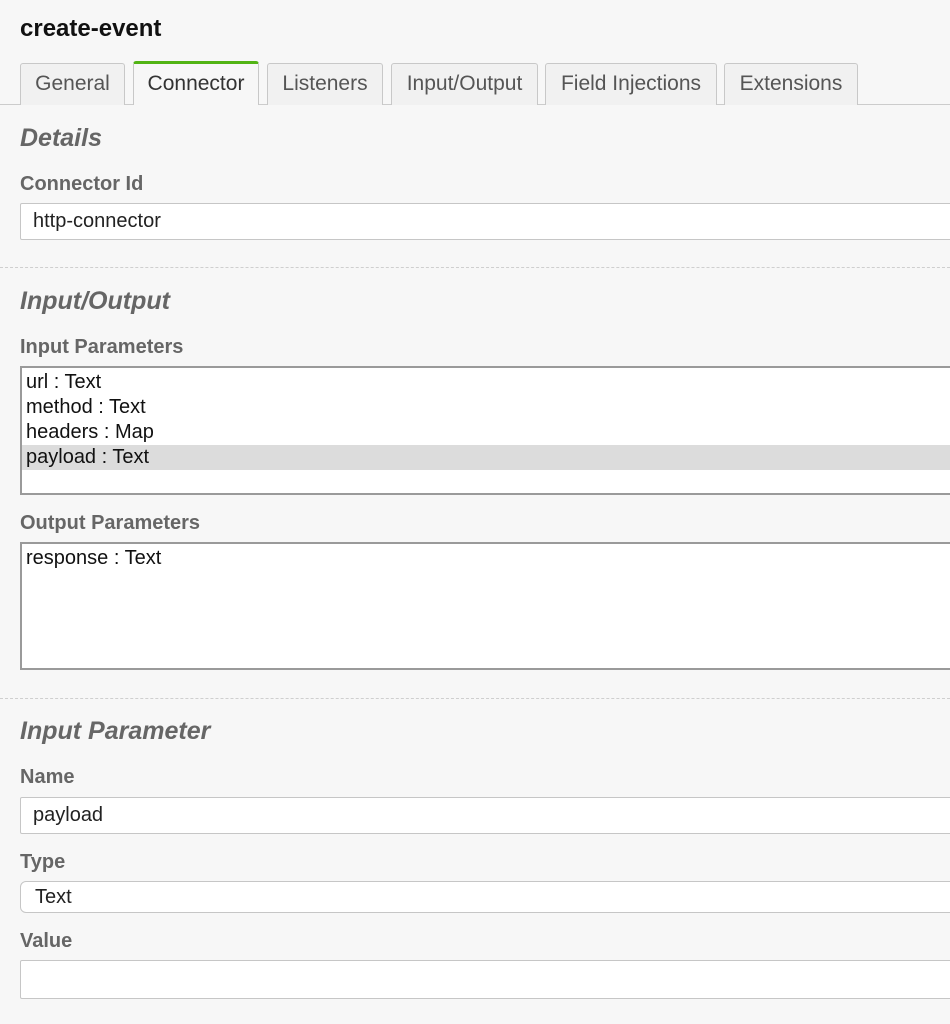 Image resolution: width=950 pixels, height=1024 pixels. What do you see at coordinates (486, 457) in the screenshot?
I see `list-item-selected: payload : Text` at bounding box center [486, 457].